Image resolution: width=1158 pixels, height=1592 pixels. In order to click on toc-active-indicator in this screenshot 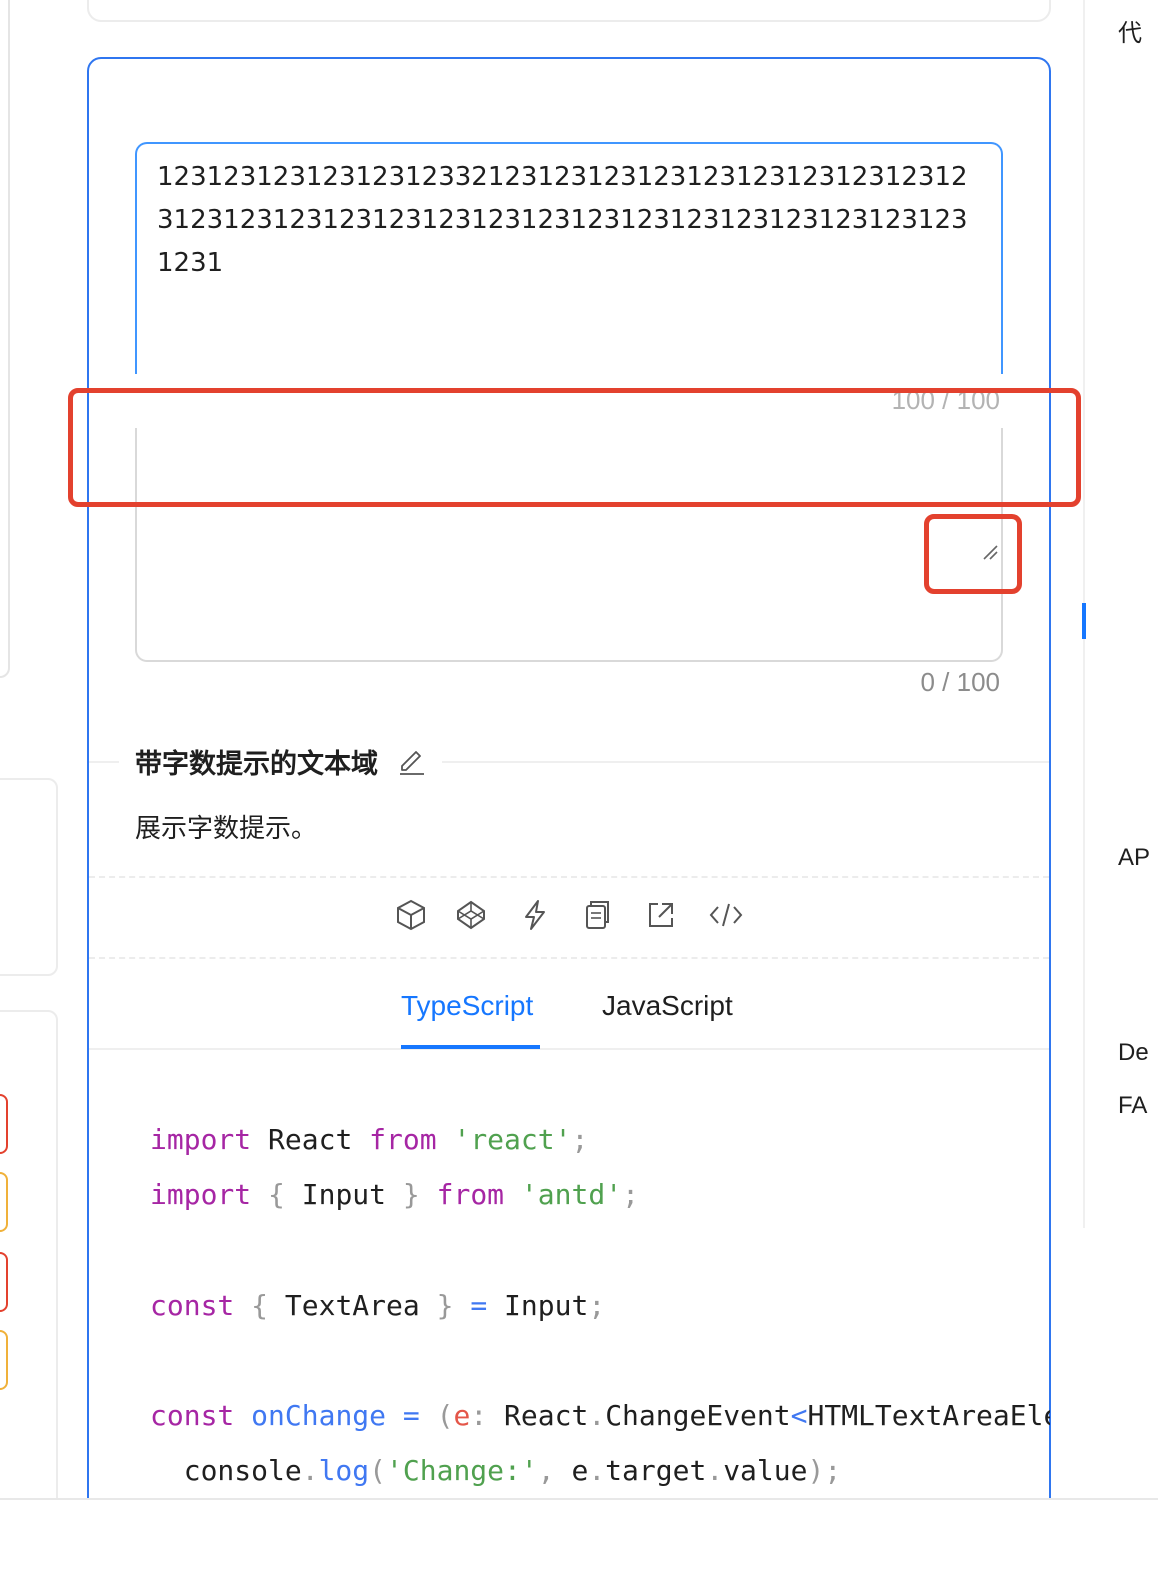, I will do `click(1084, 621)`.